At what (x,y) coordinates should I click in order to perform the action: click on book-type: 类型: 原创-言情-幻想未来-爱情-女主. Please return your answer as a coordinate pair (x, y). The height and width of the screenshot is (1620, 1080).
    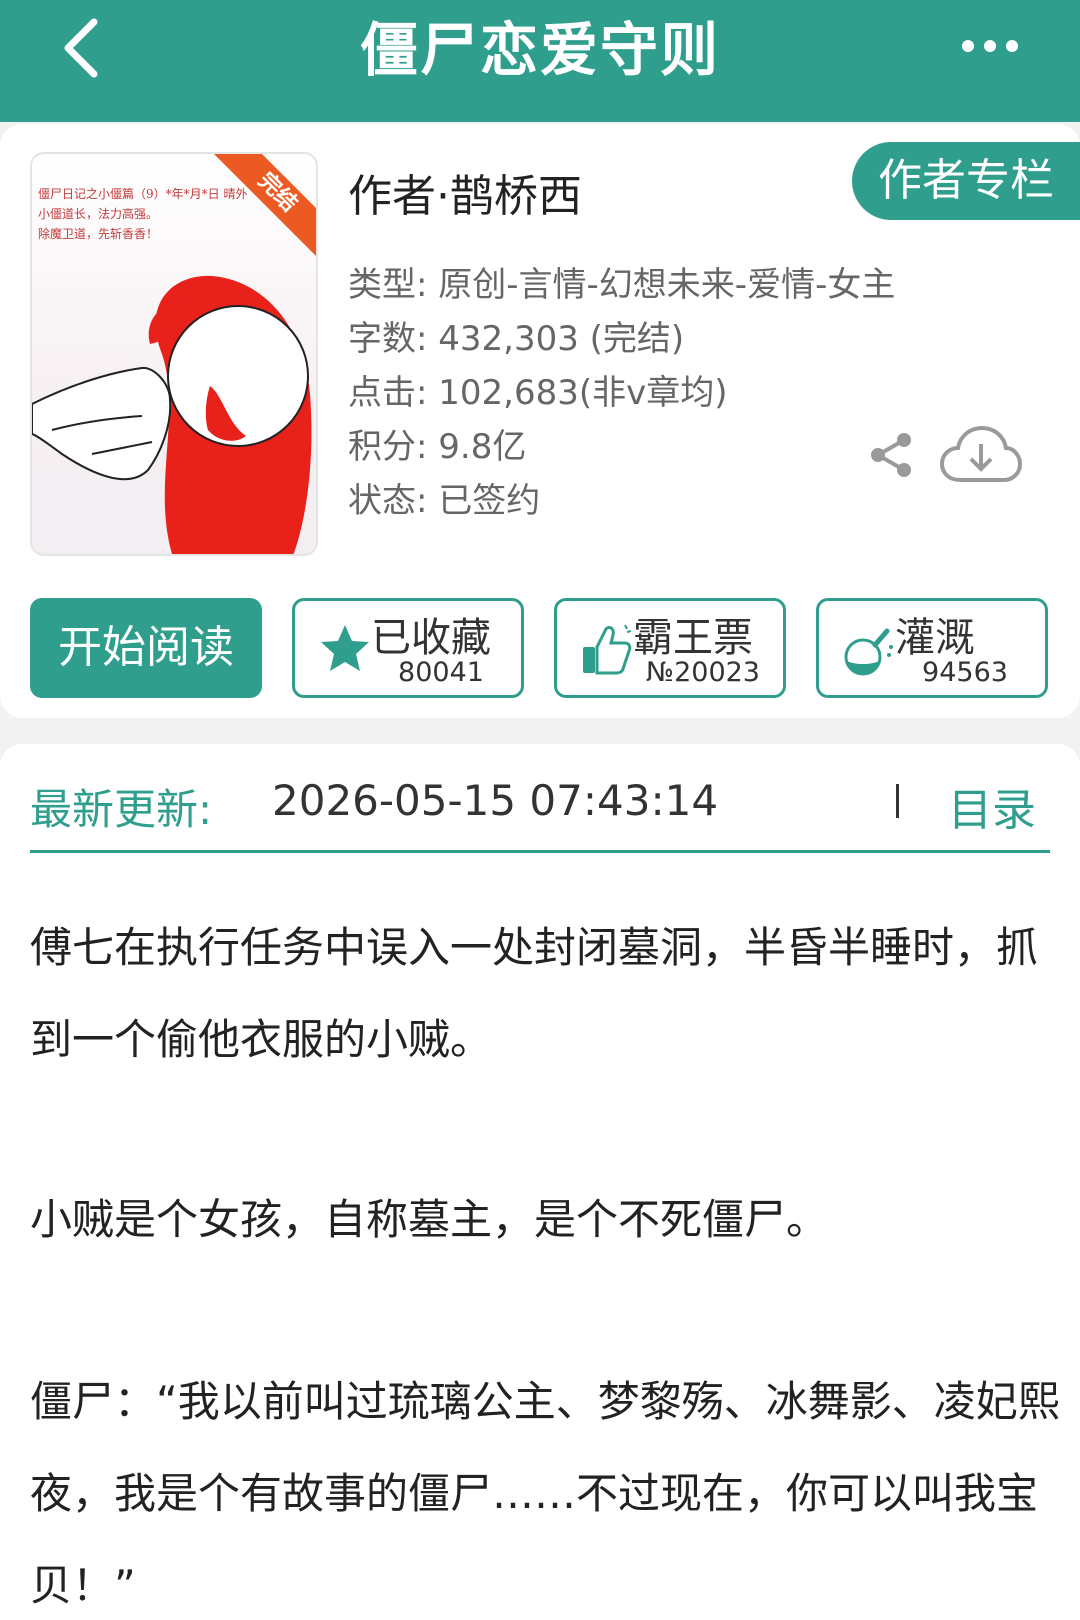
    Looking at the image, I should click on (622, 285).